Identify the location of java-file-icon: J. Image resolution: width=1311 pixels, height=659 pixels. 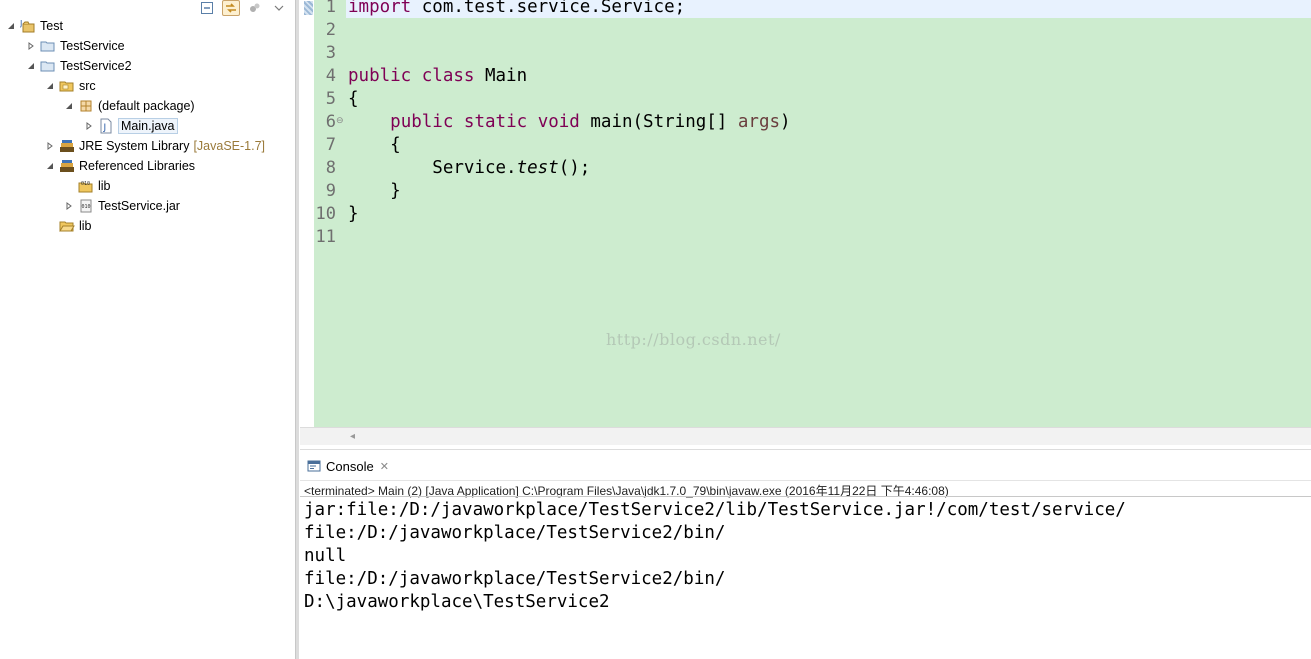
(106, 126).